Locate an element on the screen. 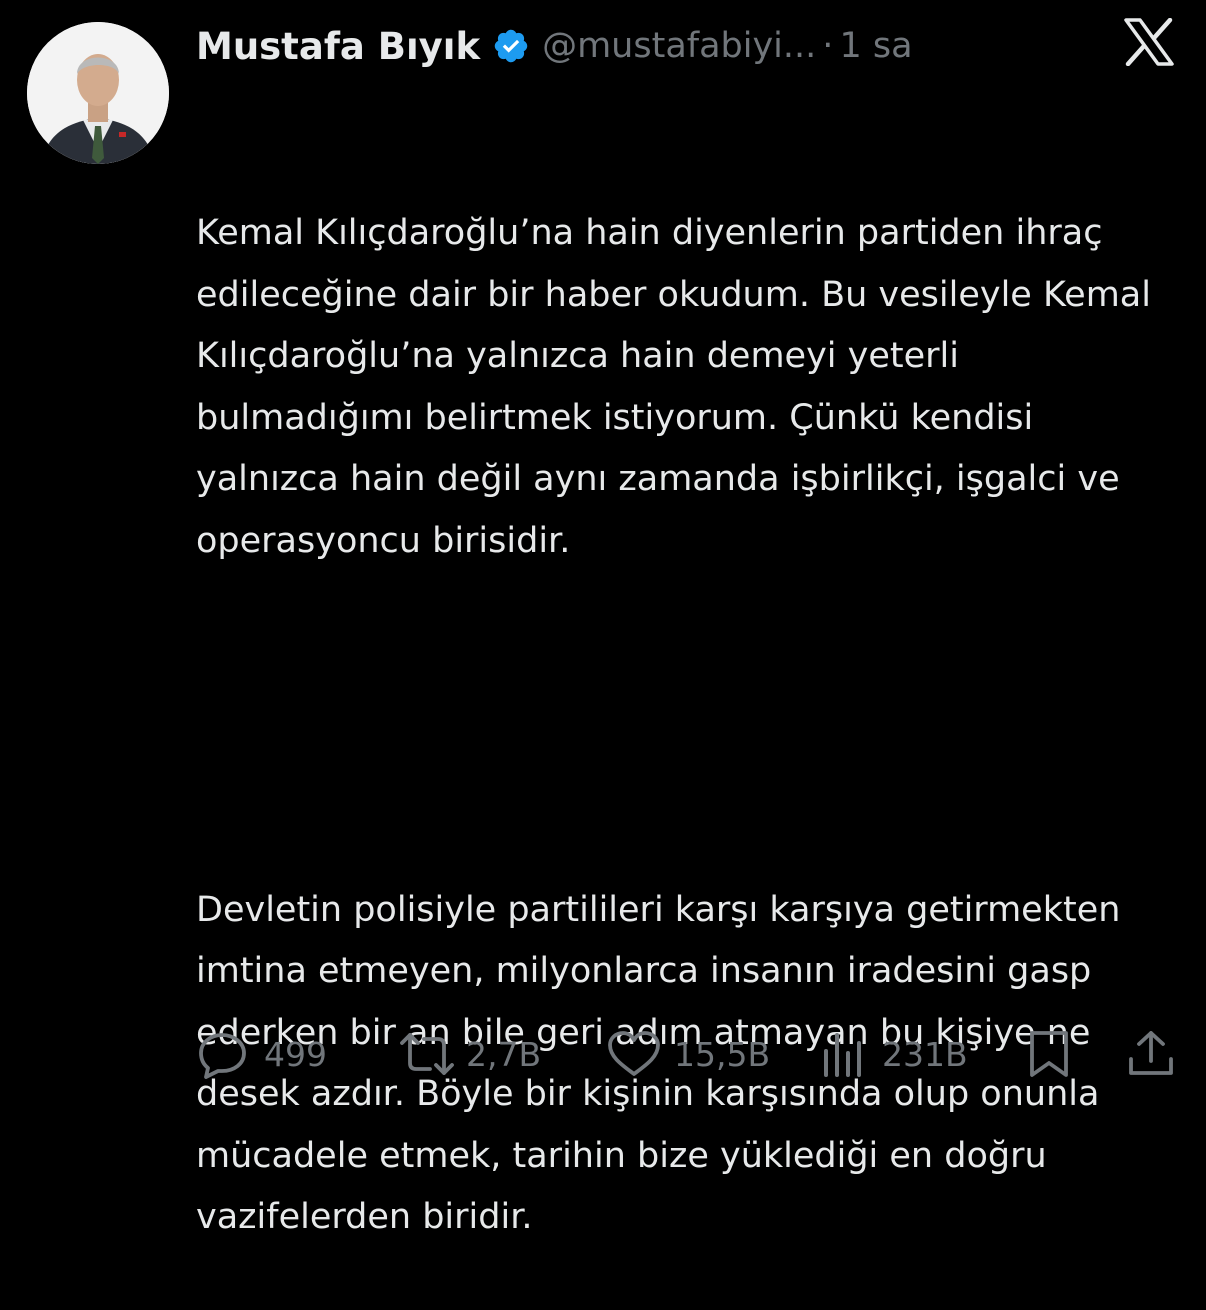  action-bar: 499 2,7B 15,5B 231B is located at coordinates (686, 1054).